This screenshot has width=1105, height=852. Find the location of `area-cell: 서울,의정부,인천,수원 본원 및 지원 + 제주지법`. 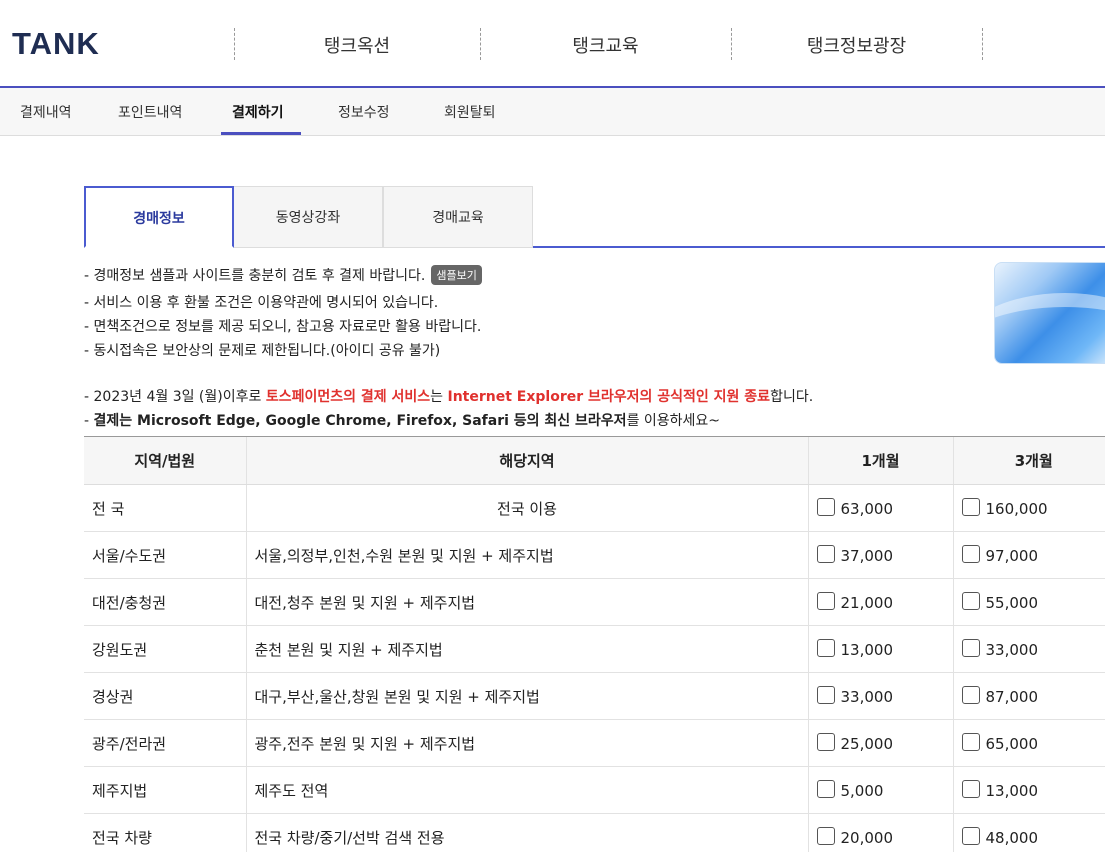

area-cell: 서울,의정부,인천,수원 본원 및 지원 + 제주지법 is located at coordinates (526, 555).